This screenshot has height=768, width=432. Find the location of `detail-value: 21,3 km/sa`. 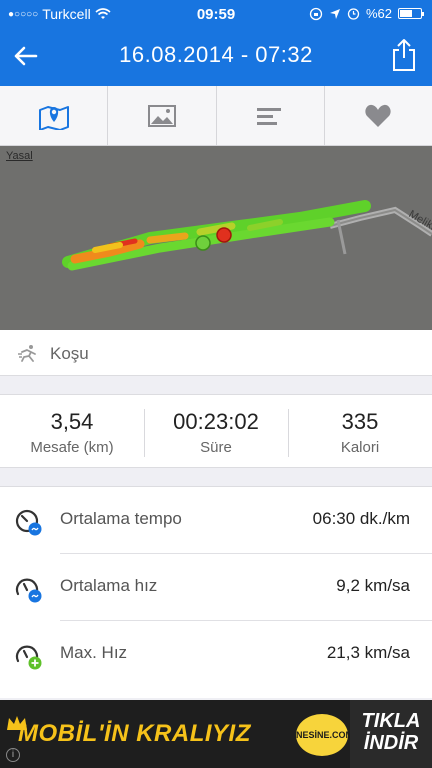

detail-value: 21,3 km/sa is located at coordinates (368, 652).